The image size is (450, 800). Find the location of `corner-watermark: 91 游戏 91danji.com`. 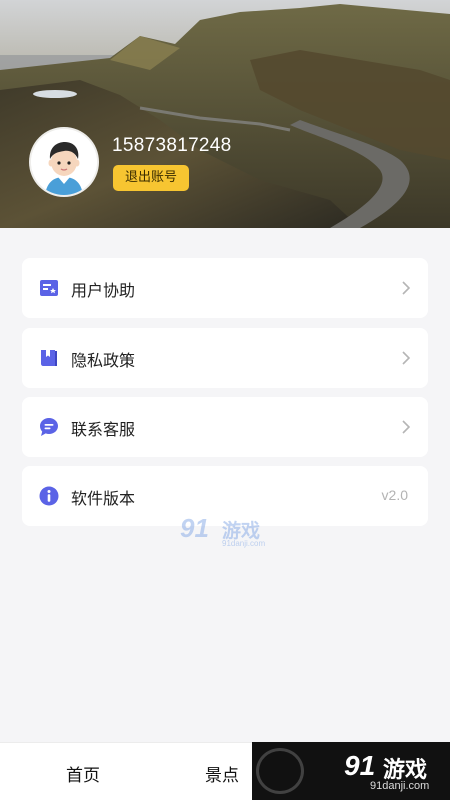

corner-watermark: 91 游戏 91danji.com is located at coordinates (351, 771).